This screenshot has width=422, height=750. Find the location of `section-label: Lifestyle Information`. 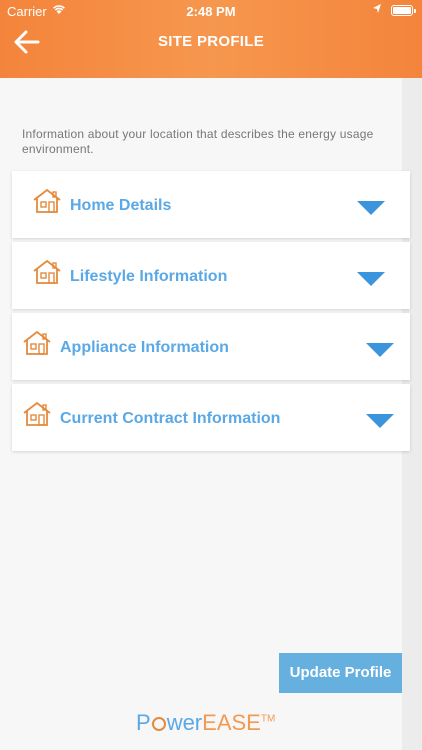

section-label: Lifestyle Information is located at coordinates (149, 276).